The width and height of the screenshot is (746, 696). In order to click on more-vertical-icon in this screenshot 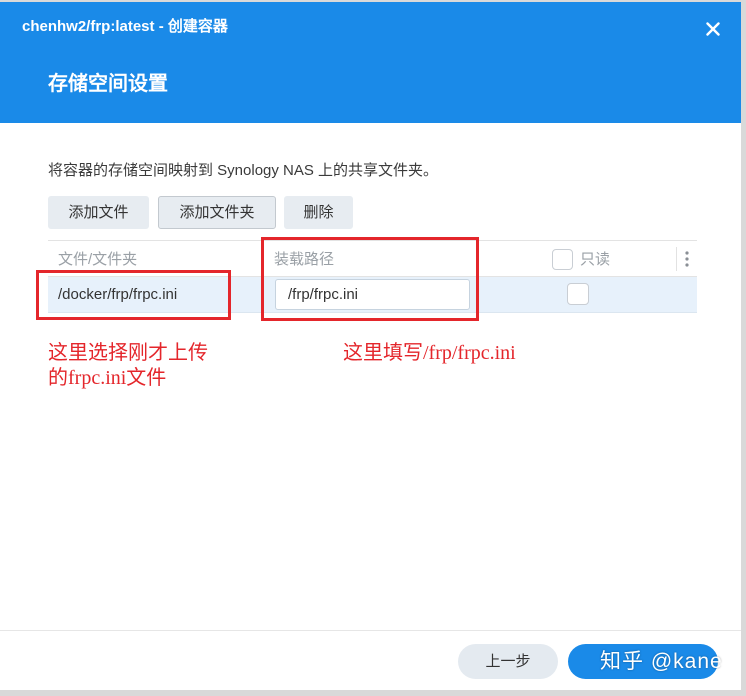, I will do `click(687, 259)`.